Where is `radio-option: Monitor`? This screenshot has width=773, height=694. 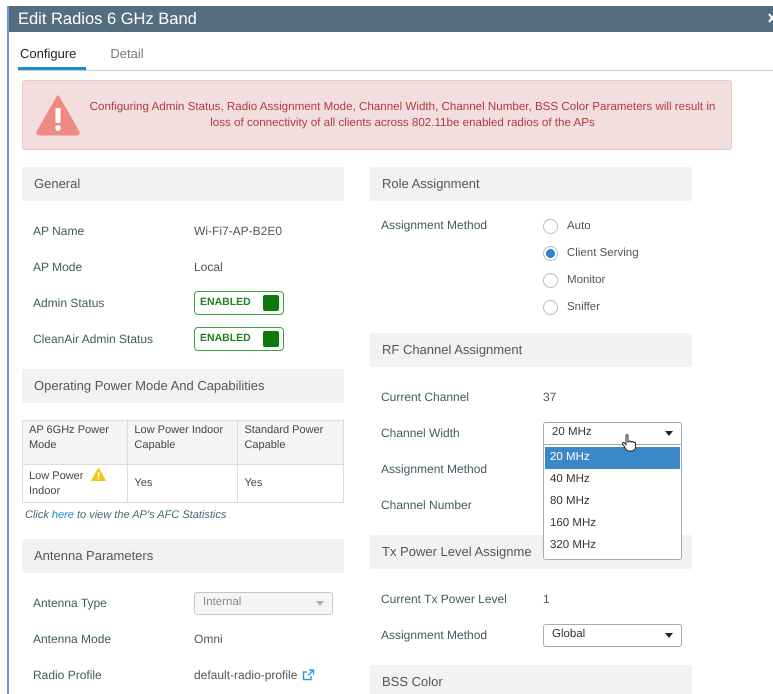 radio-option: Monitor is located at coordinates (591, 280).